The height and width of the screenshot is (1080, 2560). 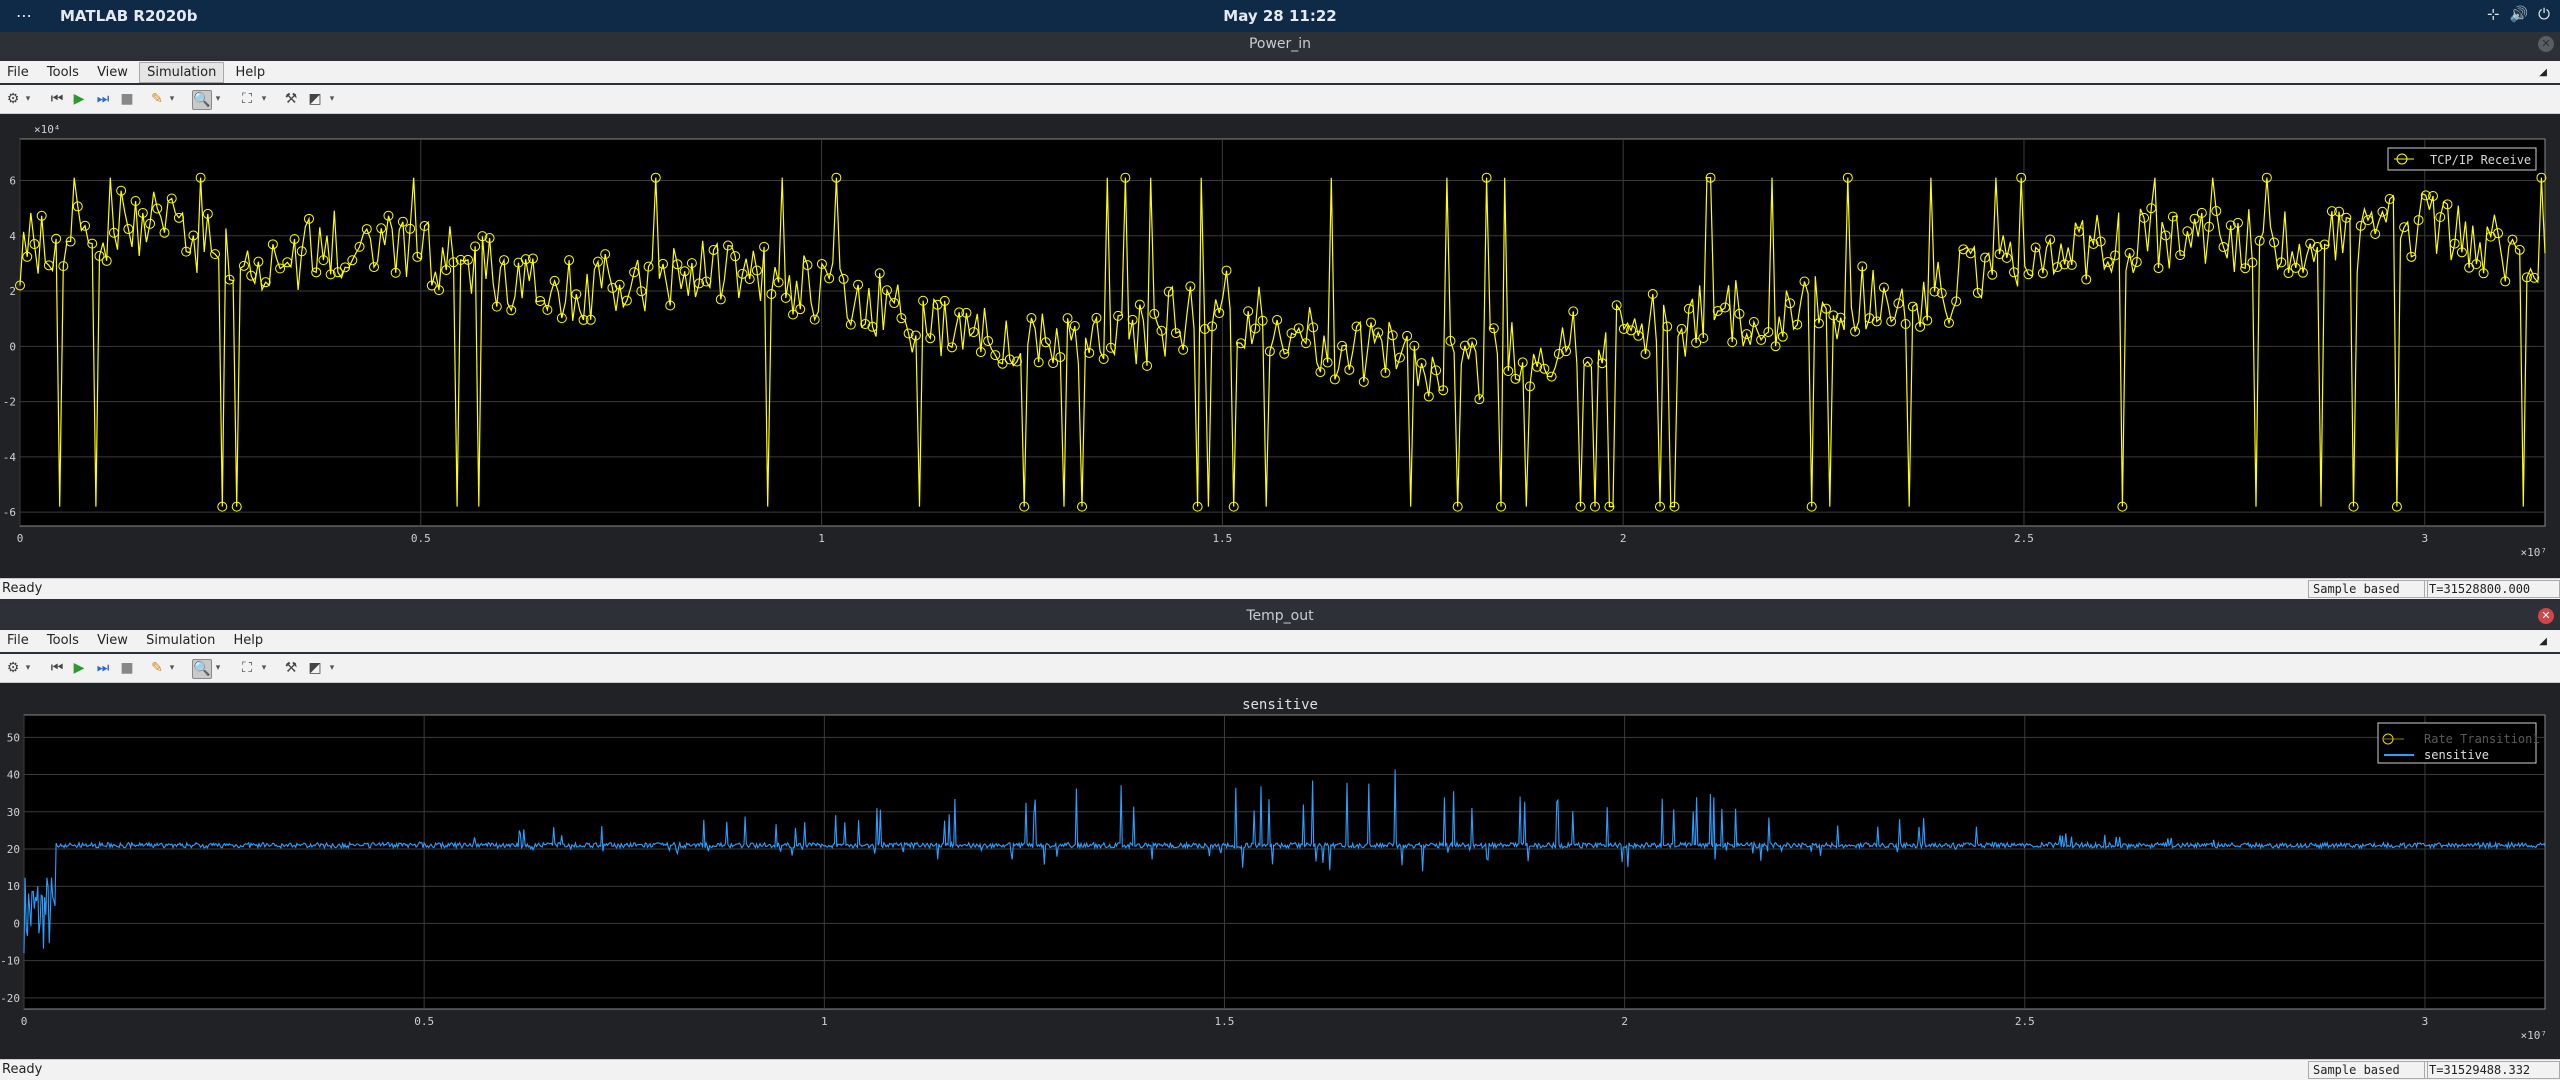 I want to click on system-top-bar: ⋯ MATLAB R2020b May 28 11:22 ⊹ 🔊 ⏻, so click(x=1280, y=16).